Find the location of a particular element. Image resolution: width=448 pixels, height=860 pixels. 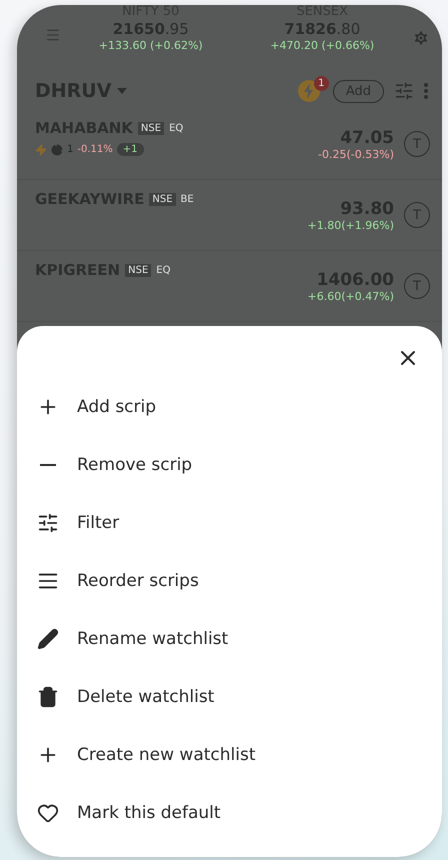

index-change: +470.20 (+0.66%) is located at coordinates (322, 45).